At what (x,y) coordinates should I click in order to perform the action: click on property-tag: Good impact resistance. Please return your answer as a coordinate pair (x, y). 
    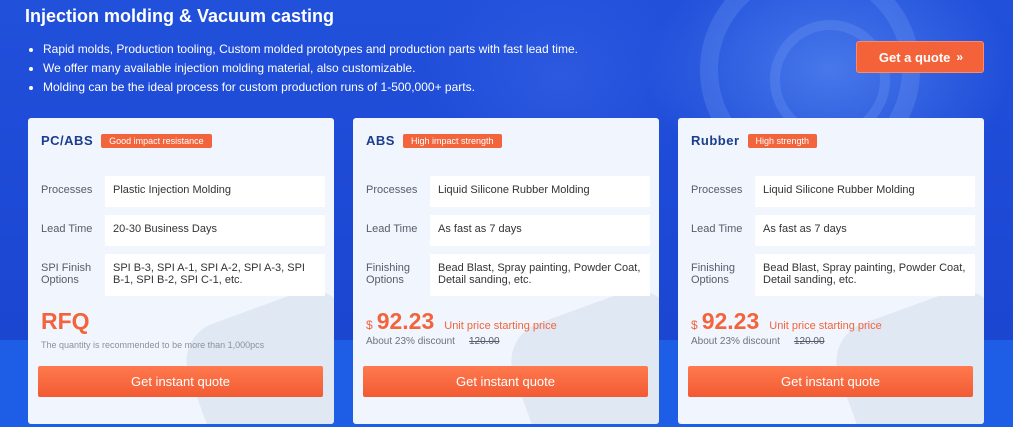
    Looking at the image, I should click on (156, 140).